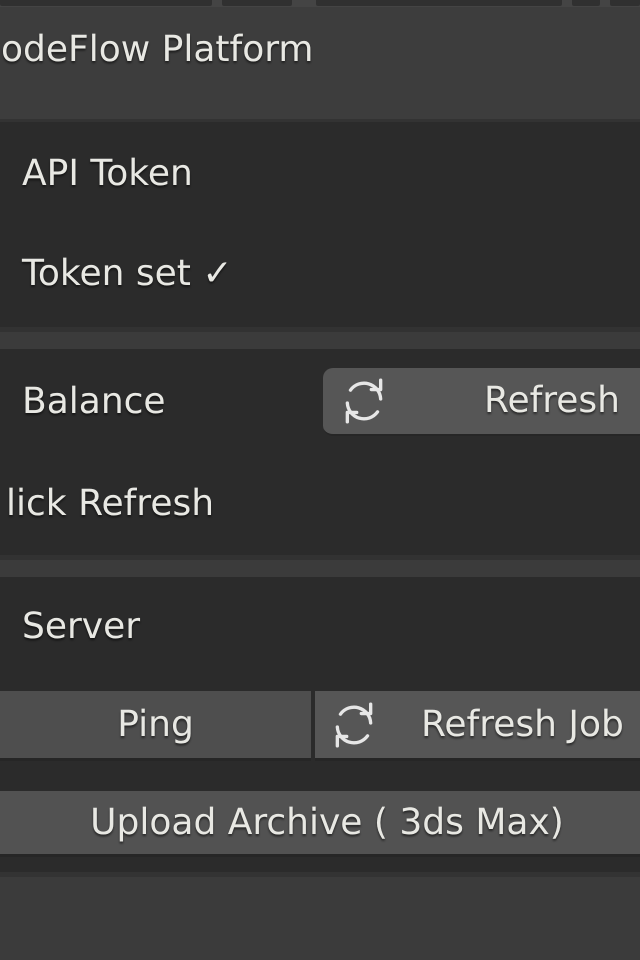  I want to click on label-text: Balance, so click(94, 402).